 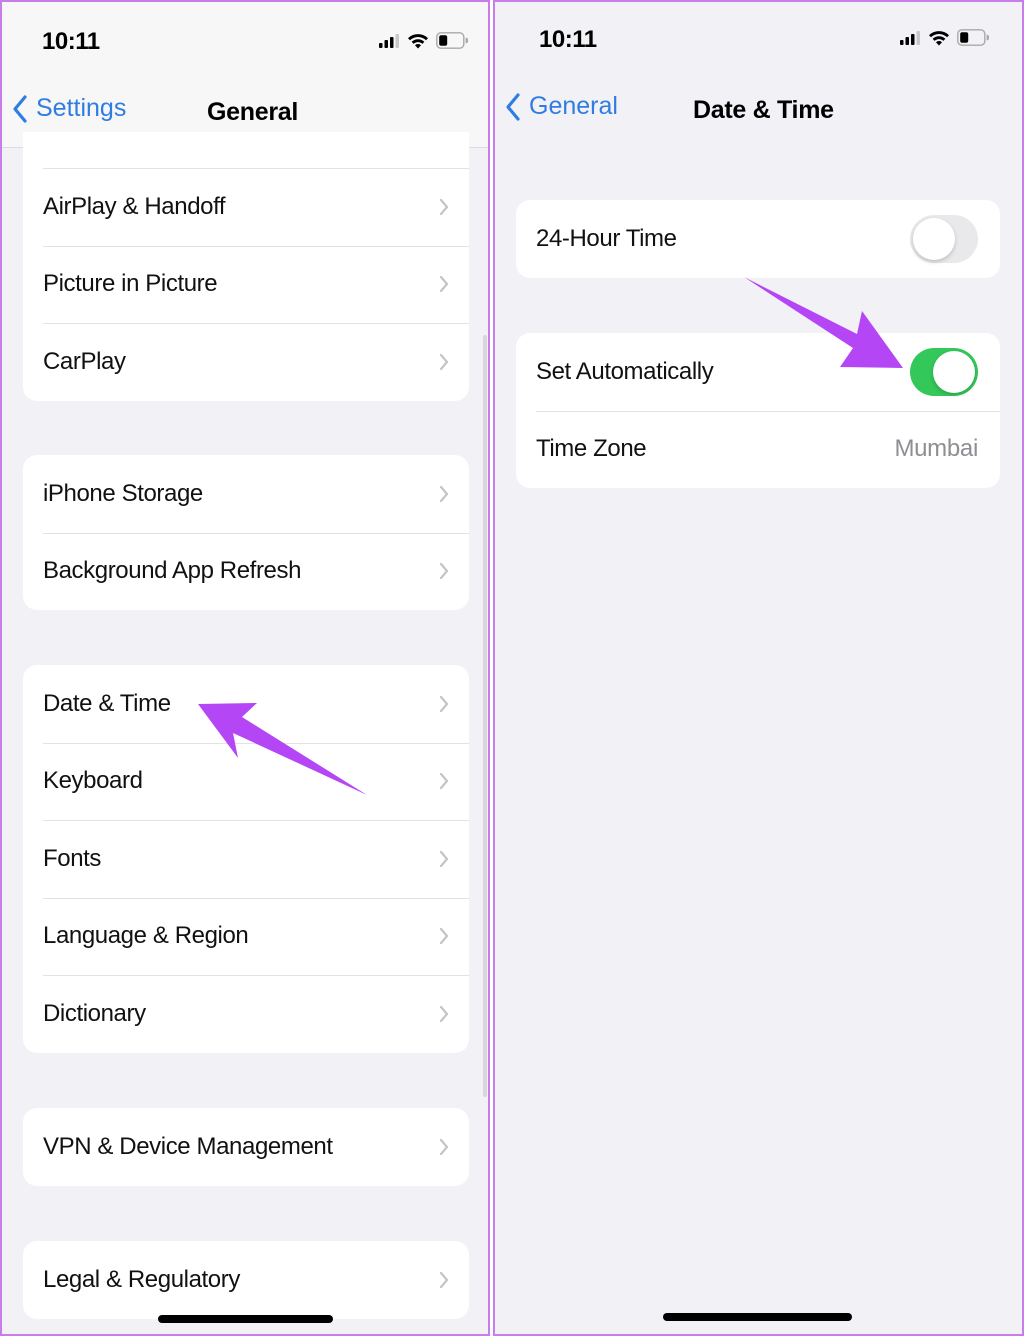 I want to click on list-item-label: Fonts, so click(x=72, y=858).